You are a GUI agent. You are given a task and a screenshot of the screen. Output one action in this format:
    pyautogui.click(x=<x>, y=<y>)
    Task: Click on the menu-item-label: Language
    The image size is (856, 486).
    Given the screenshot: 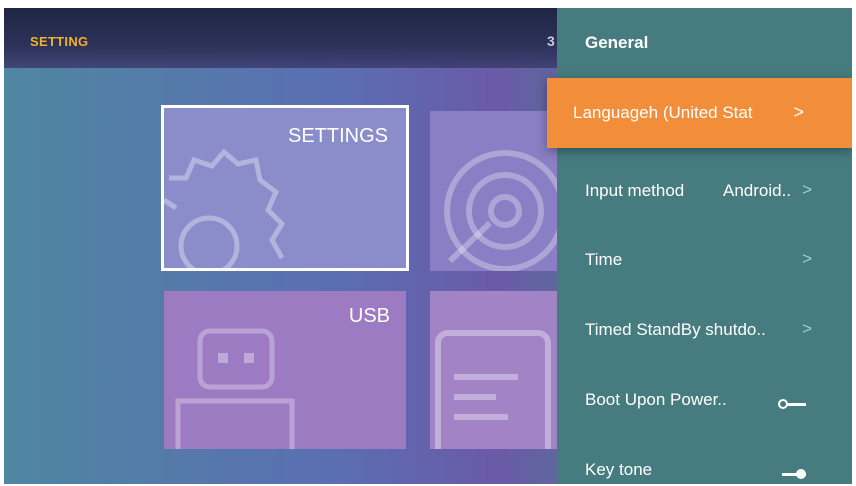 What is the action you would take?
    pyautogui.click(x=611, y=112)
    